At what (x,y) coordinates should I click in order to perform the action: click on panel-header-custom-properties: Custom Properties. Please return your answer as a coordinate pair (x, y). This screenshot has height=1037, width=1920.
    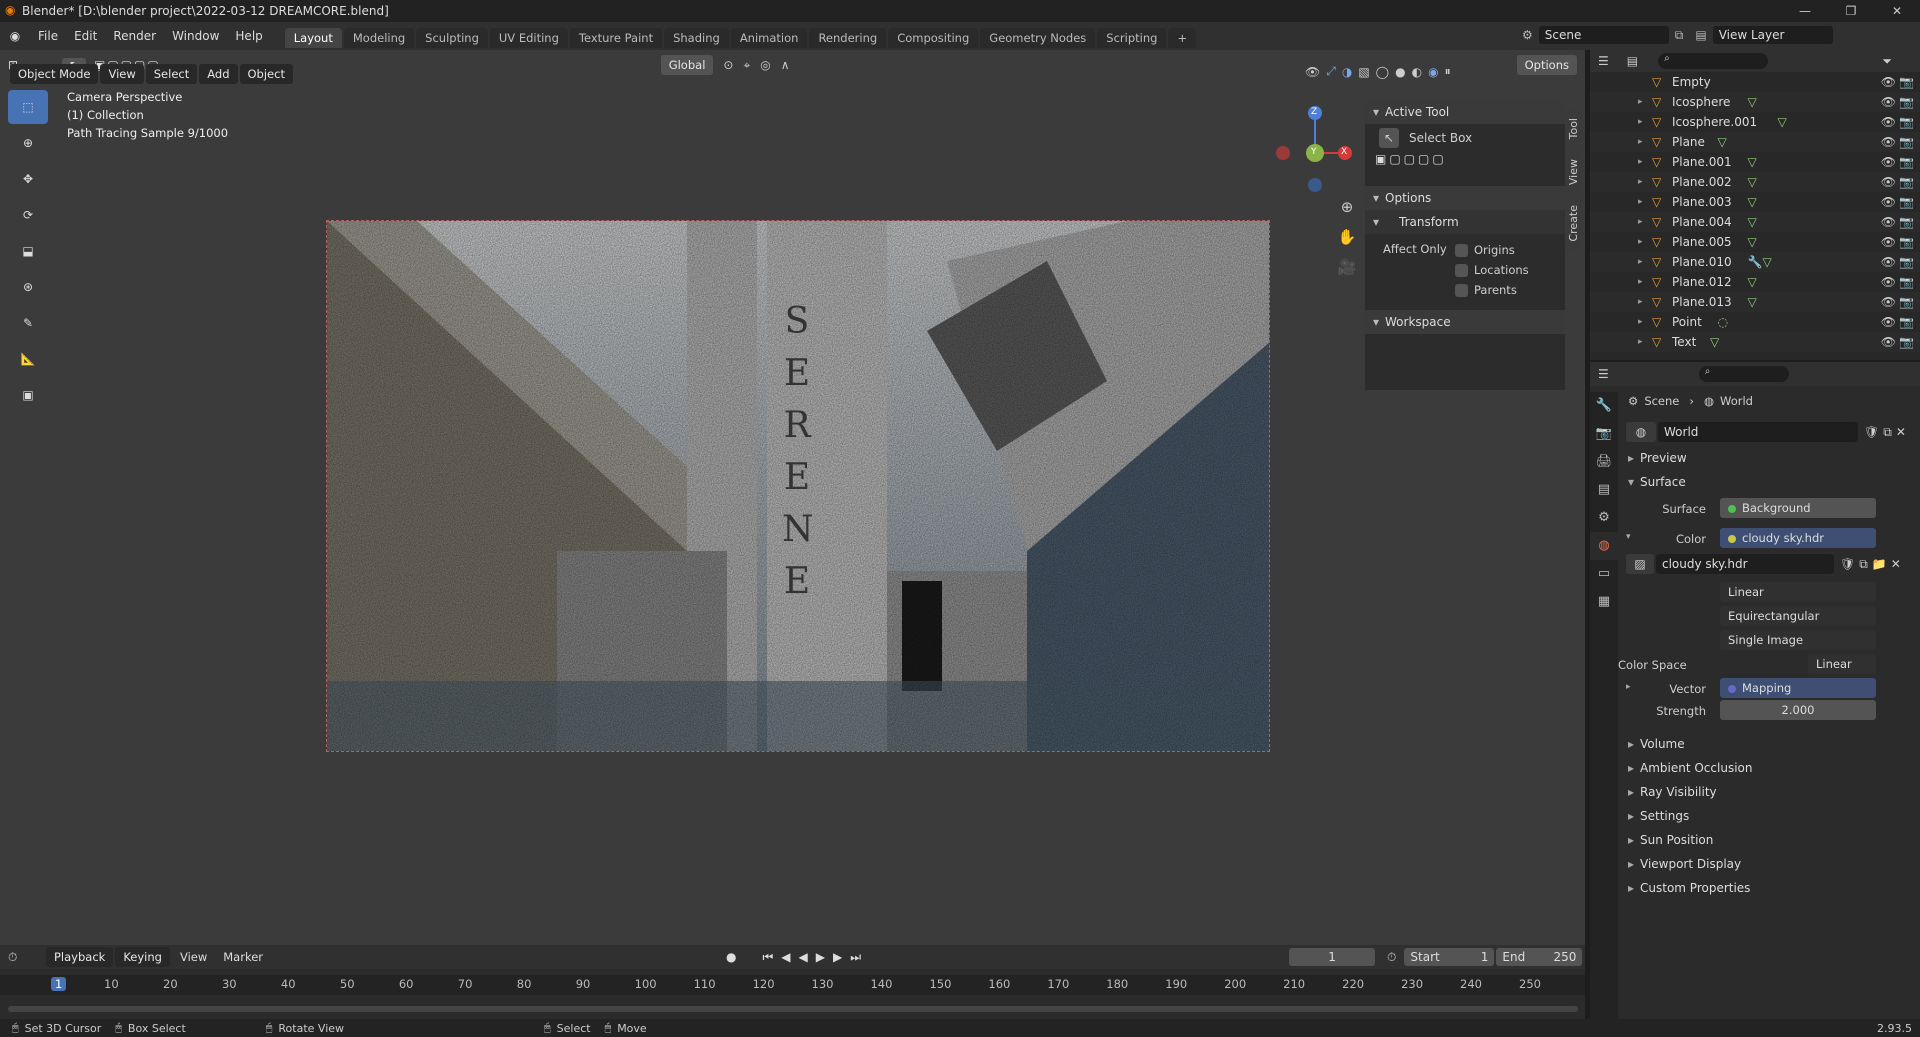
    Looking at the image, I should click on (1769, 888).